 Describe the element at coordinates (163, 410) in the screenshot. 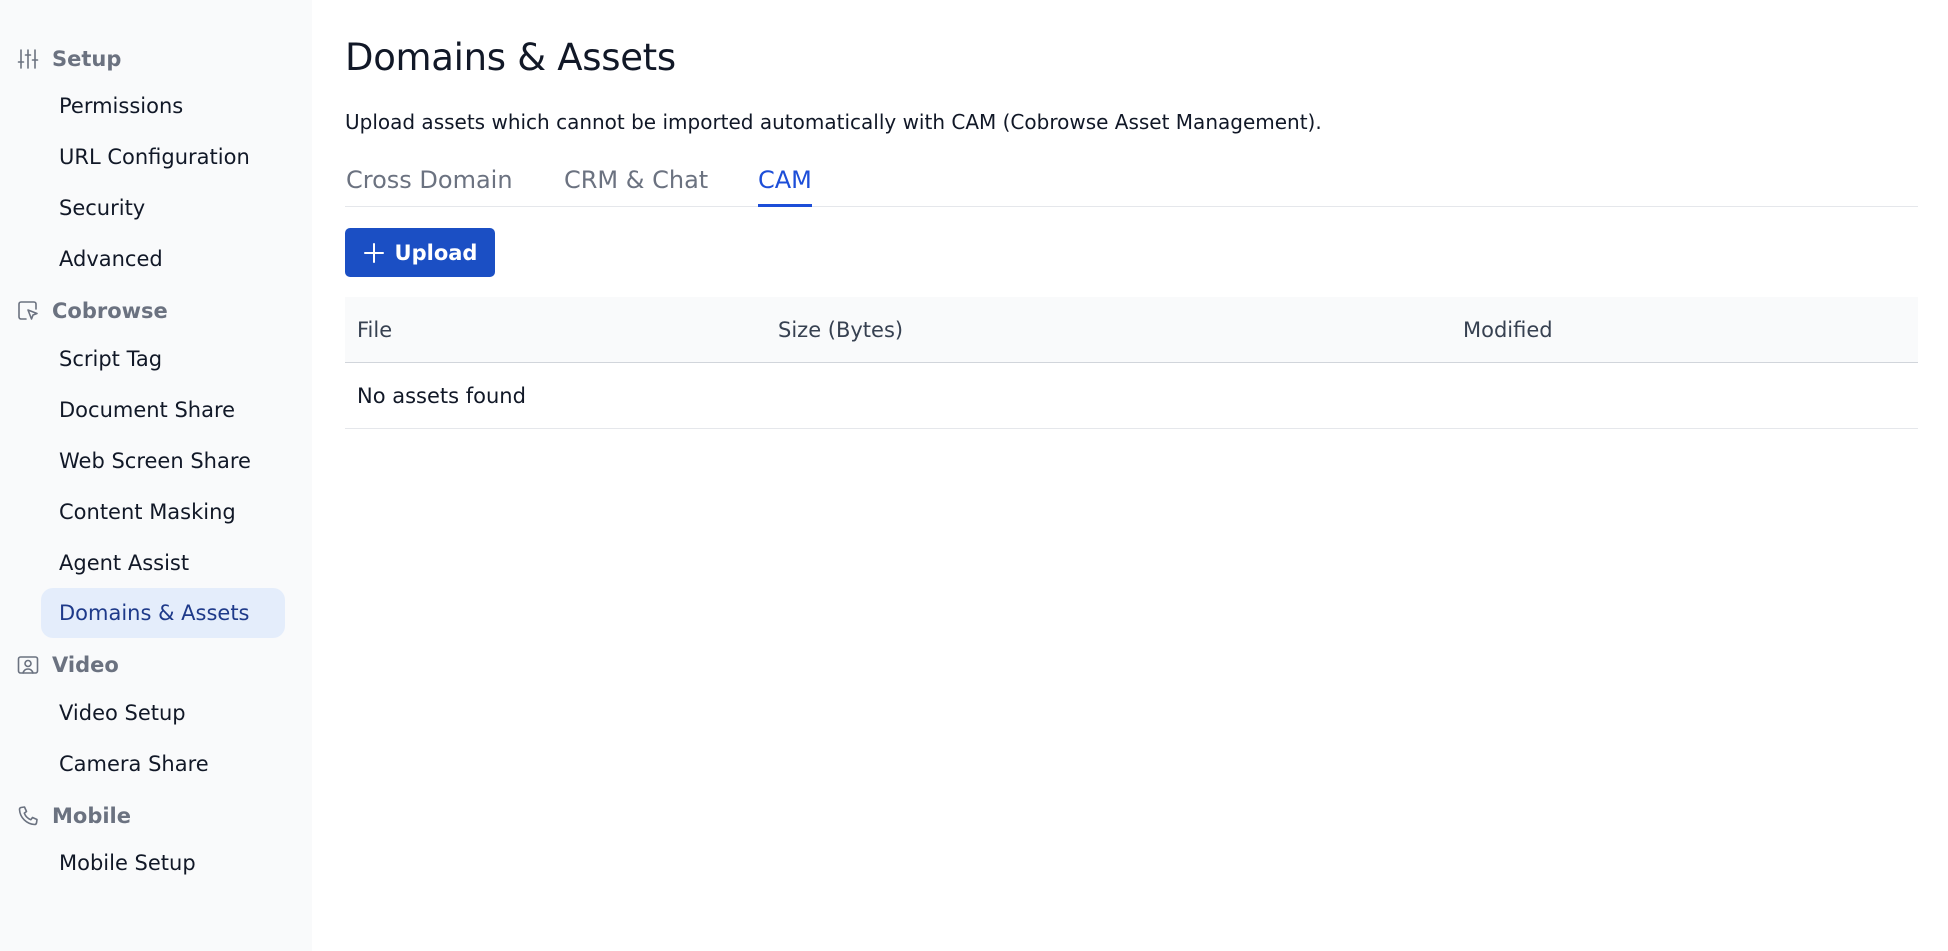

I see `sidebar-item-document-share: Document Share` at that location.